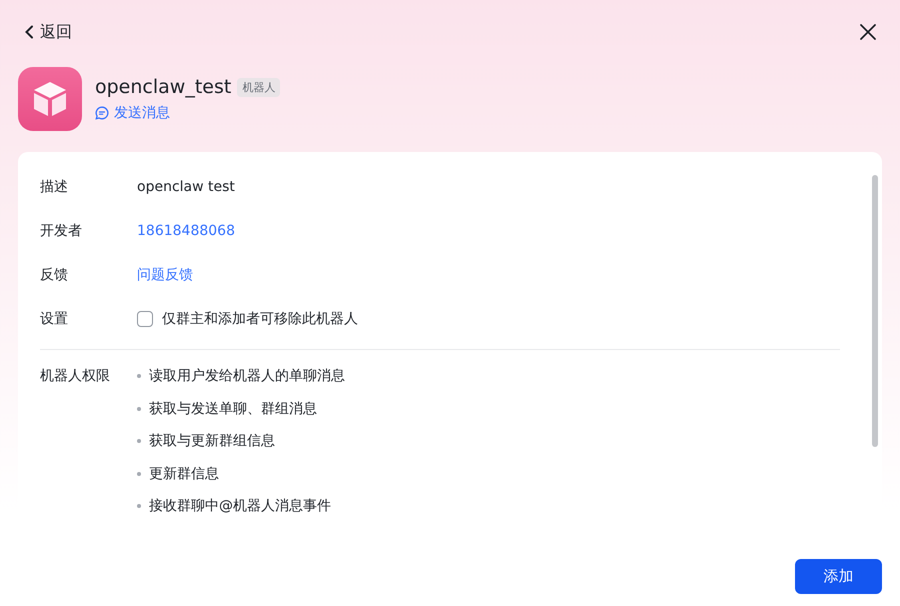 This screenshot has height=606, width=900. Describe the element at coordinates (247, 376) in the screenshot. I see `permission-item: 读取用户发给机器人的单聊消息` at that location.